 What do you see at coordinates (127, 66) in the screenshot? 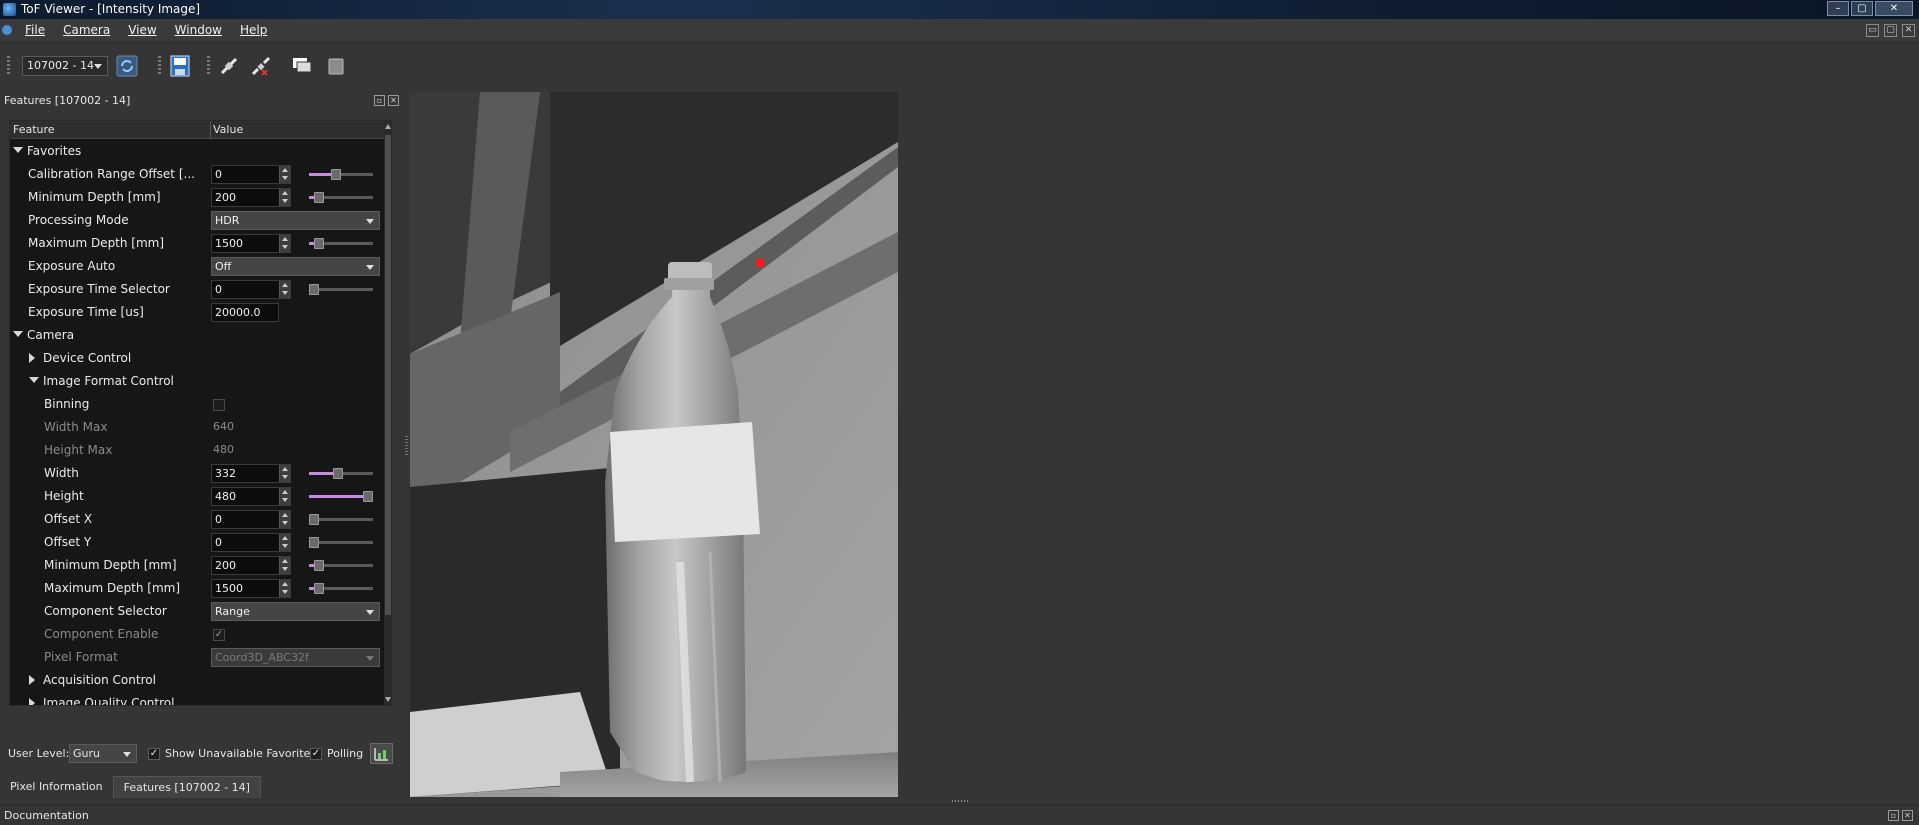
I see `refresh-button` at bounding box center [127, 66].